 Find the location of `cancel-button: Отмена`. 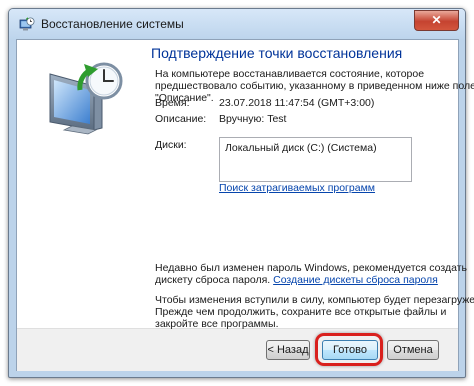

cancel-button: Отмена is located at coordinates (413, 350).